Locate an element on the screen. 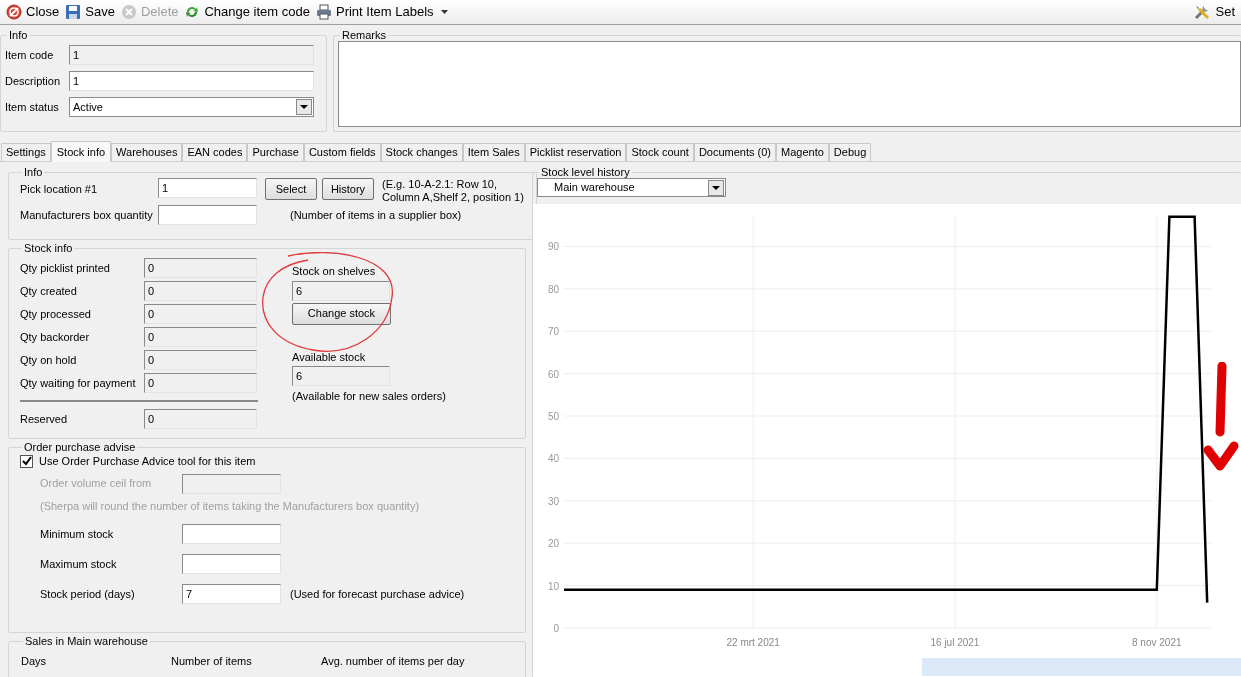 This screenshot has height=677, width=1241. y-tick-label: 60 is located at coordinates (553, 374).